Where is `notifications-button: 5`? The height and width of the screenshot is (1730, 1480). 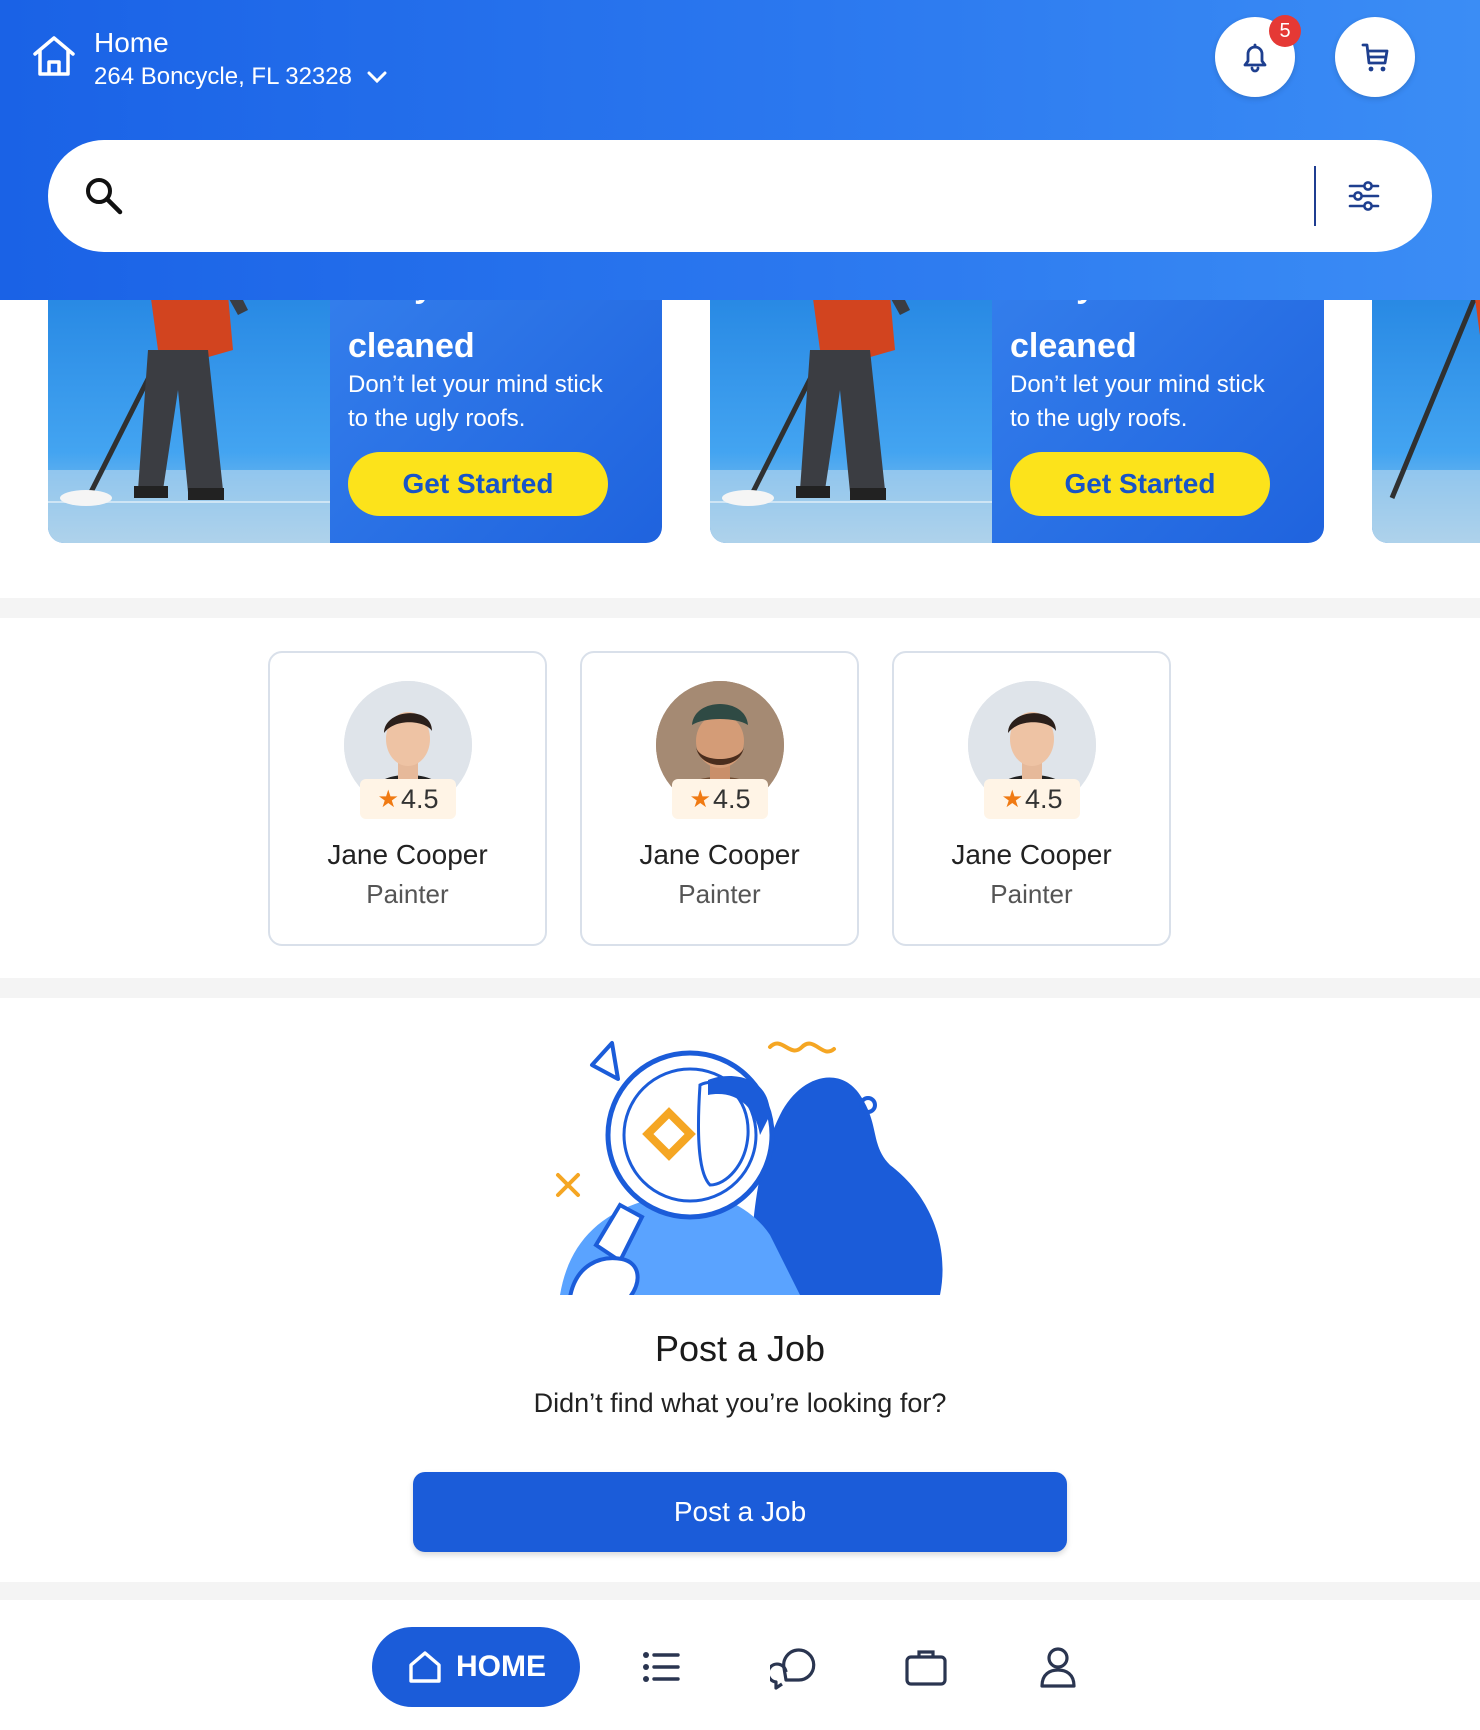 notifications-button: 5 is located at coordinates (1258, 56).